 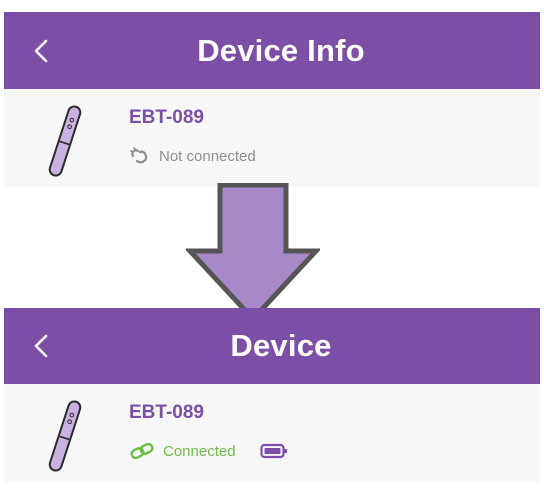 What do you see at coordinates (281, 345) in the screenshot?
I see `page-title: Device` at bounding box center [281, 345].